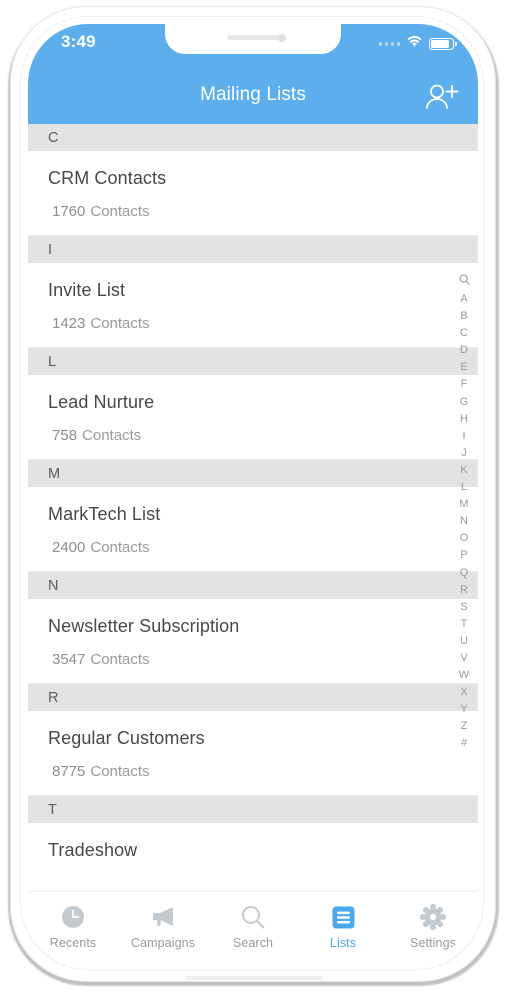 The width and height of the screenshot is (507, 994). I want to click on list-item-title: Regular Customers, so click(126, 738).